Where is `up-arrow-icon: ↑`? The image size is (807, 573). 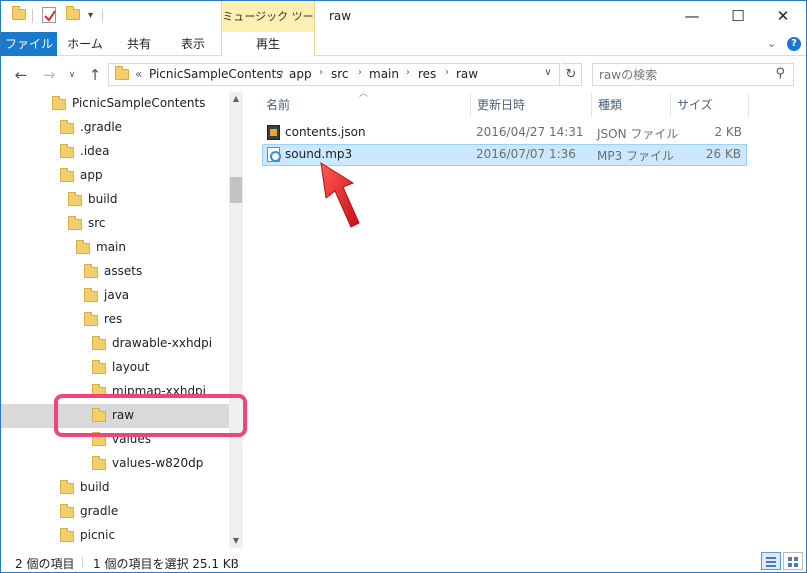 up-arrow-icon: ↑ is located at coordinates (95, 75).